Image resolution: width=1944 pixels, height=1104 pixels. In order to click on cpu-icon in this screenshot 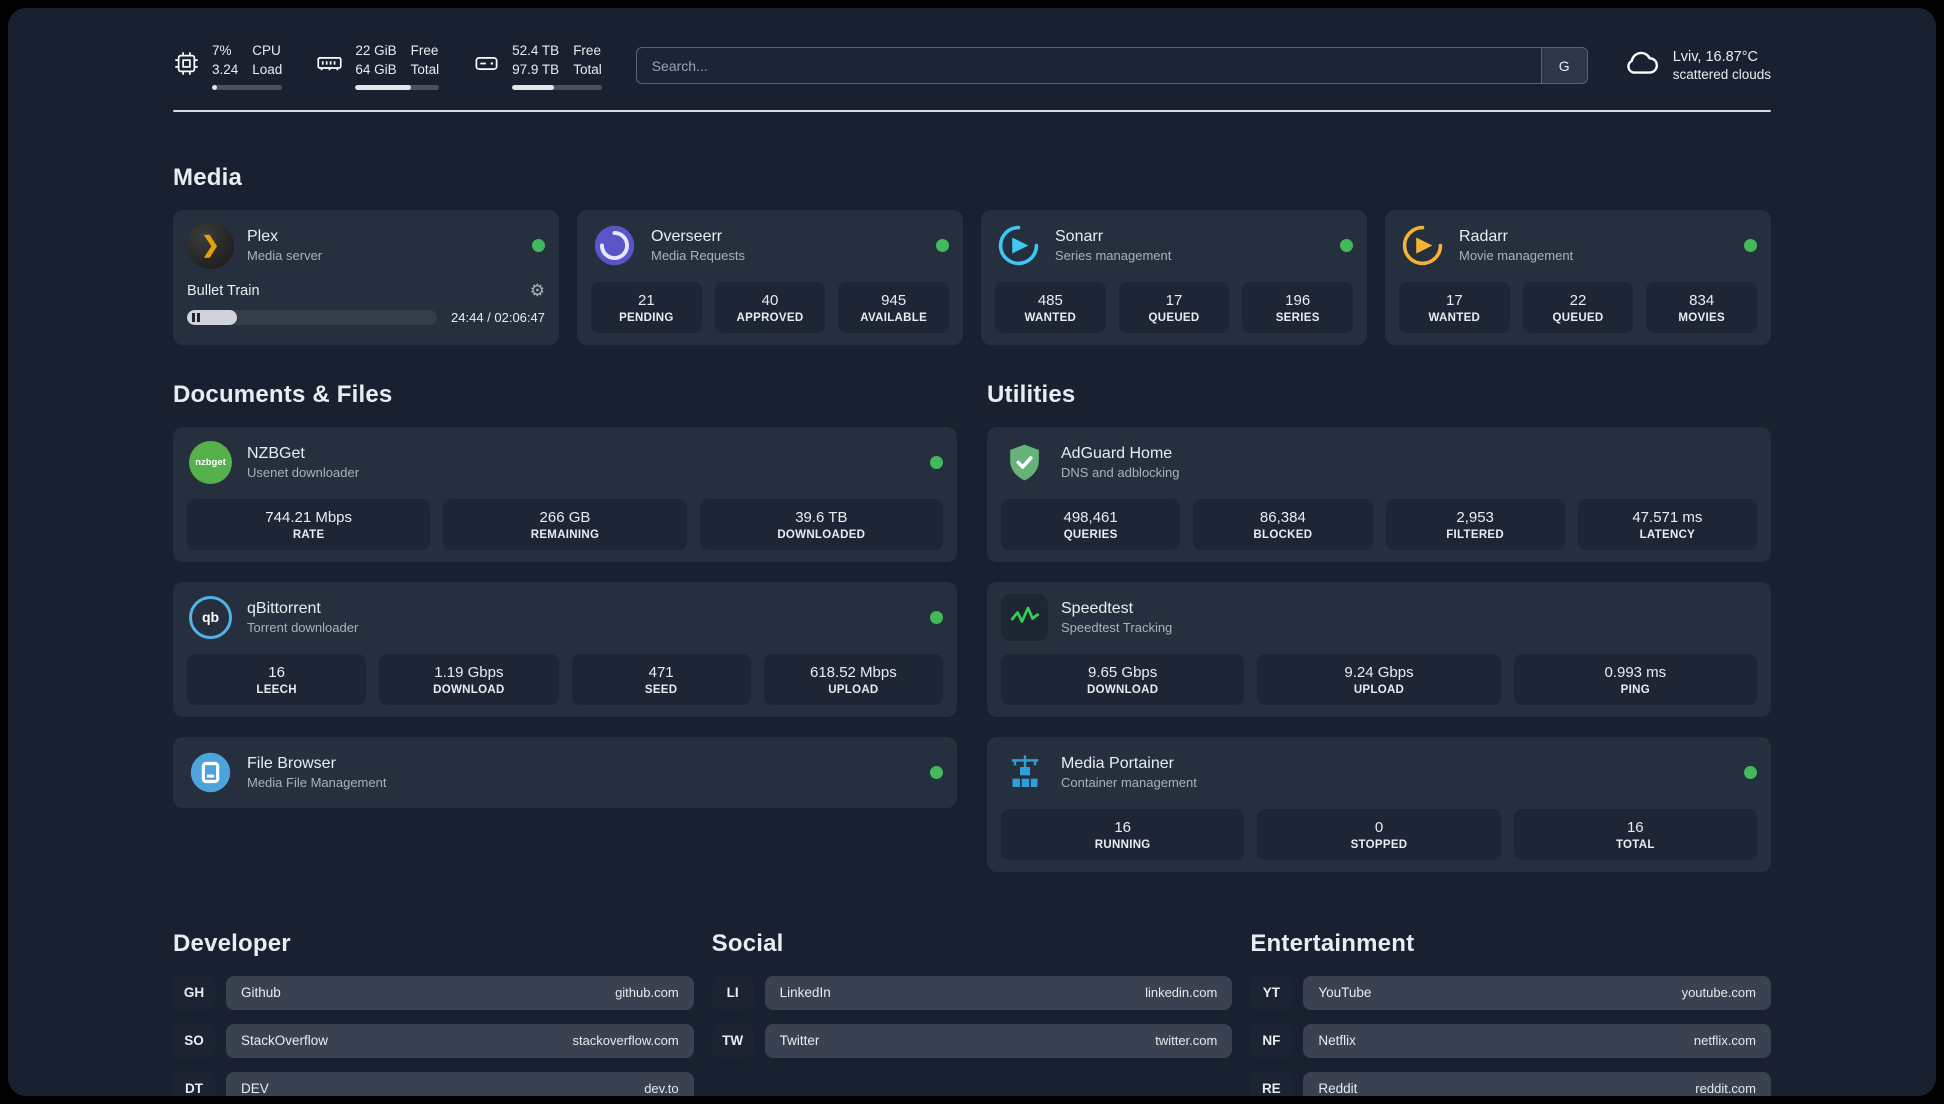, I will do `click(186, 66)`.